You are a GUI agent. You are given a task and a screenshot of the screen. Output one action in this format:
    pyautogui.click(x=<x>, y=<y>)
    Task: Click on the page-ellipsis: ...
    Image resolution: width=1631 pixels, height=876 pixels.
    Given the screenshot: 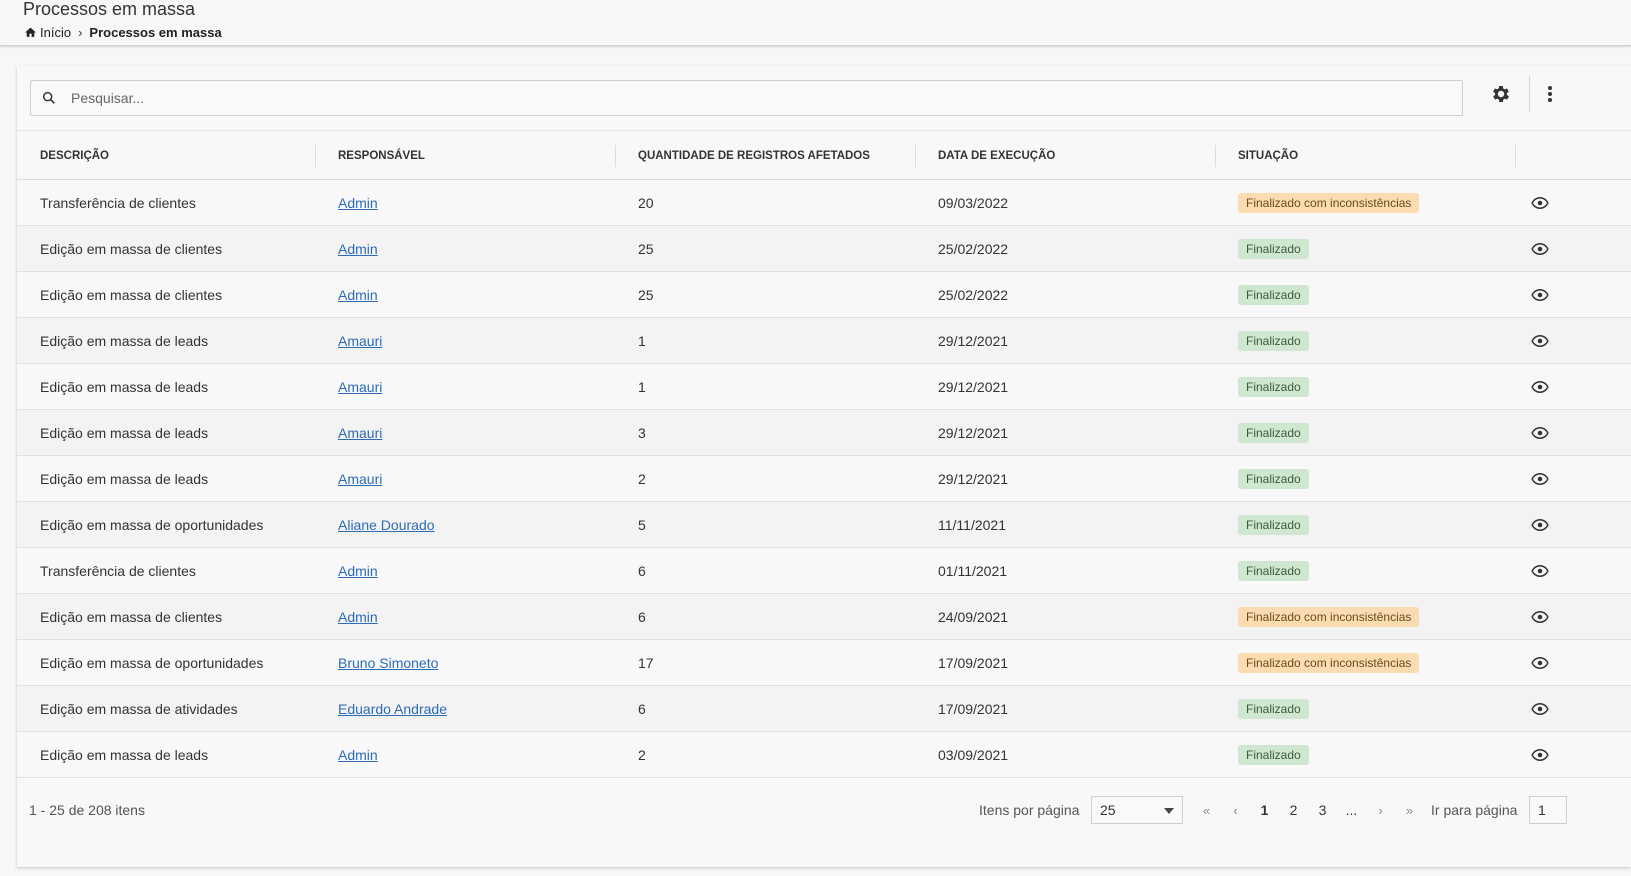 What is the action you would take?
    pyautogui.click(x=1351, y=810)
    